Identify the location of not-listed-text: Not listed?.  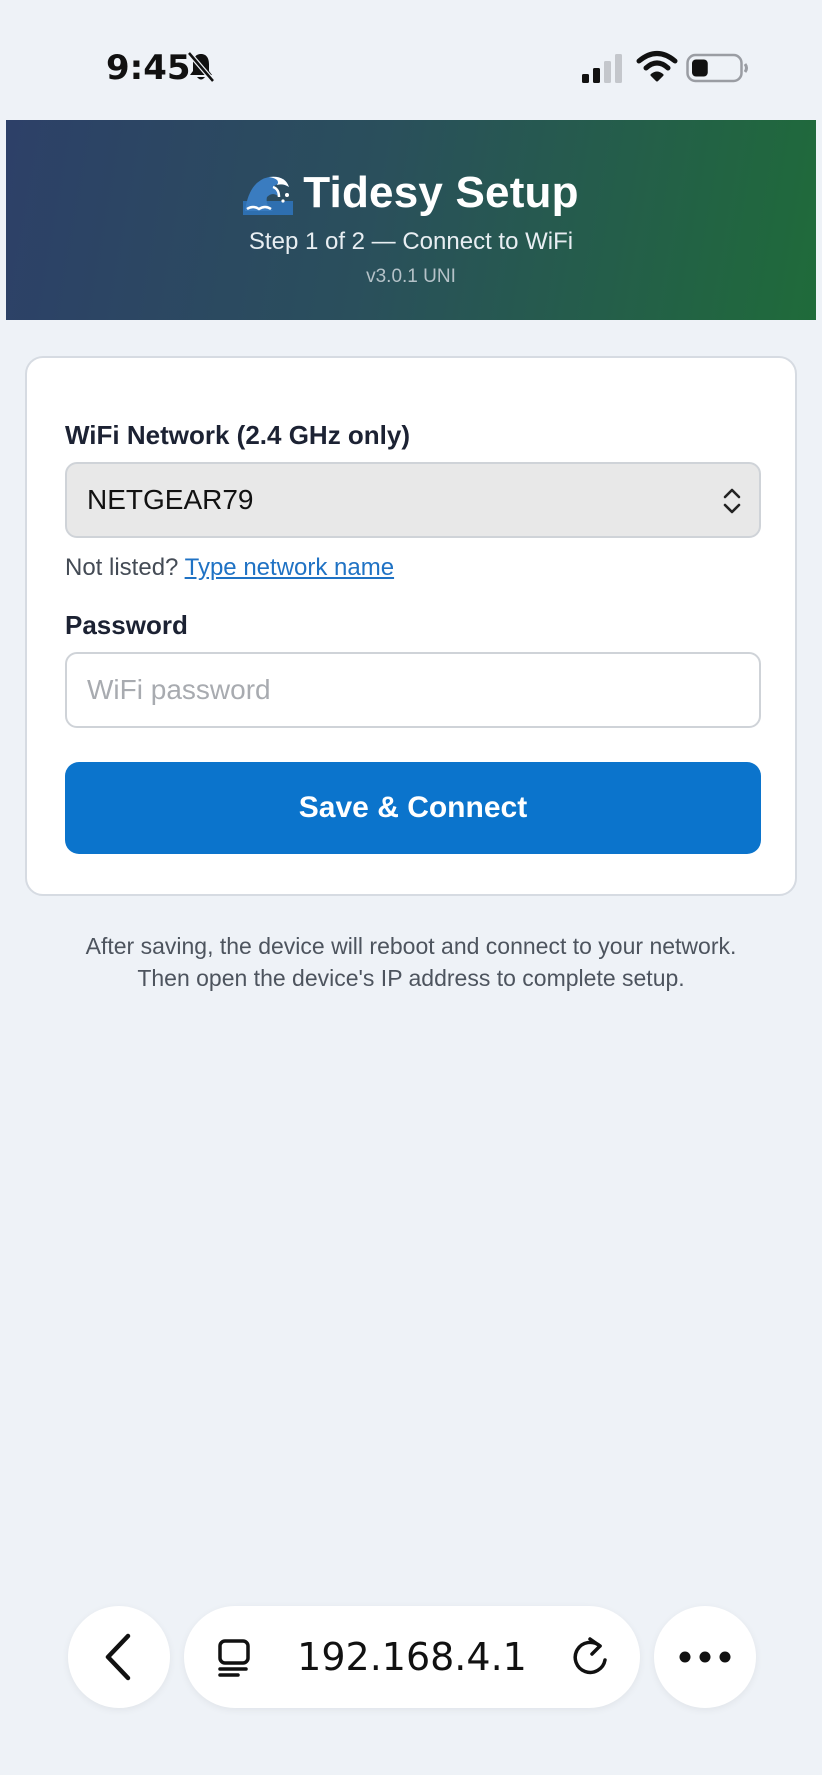
(122, 567).